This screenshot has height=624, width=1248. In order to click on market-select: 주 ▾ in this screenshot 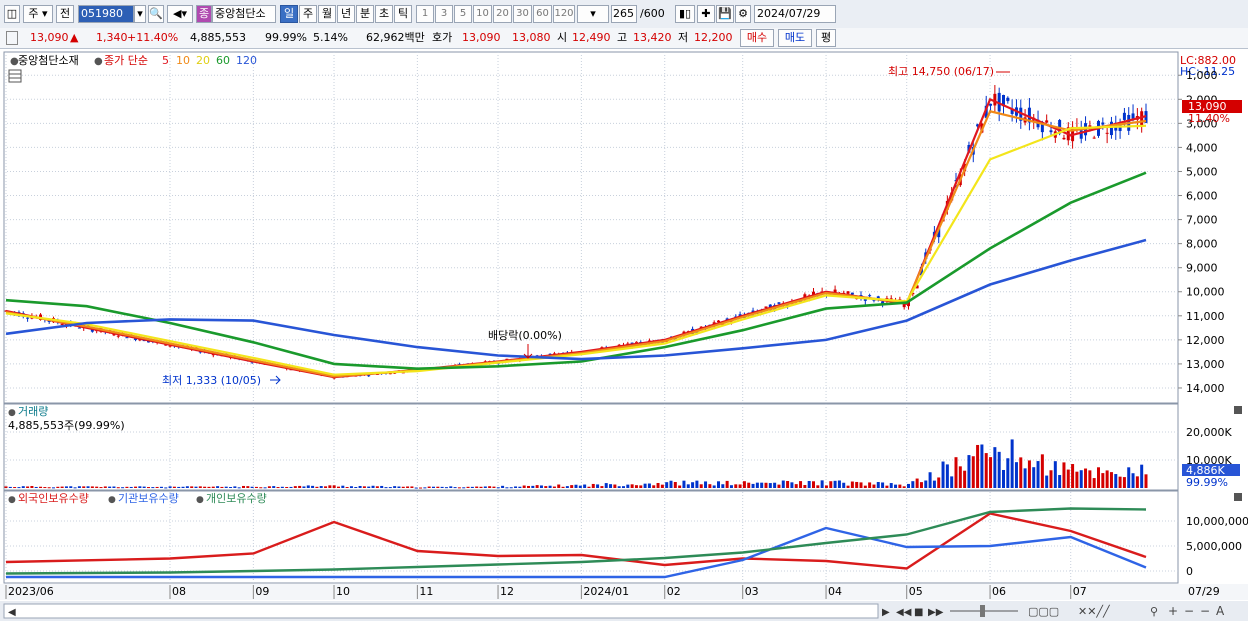, I will do `click(38, 14)`.